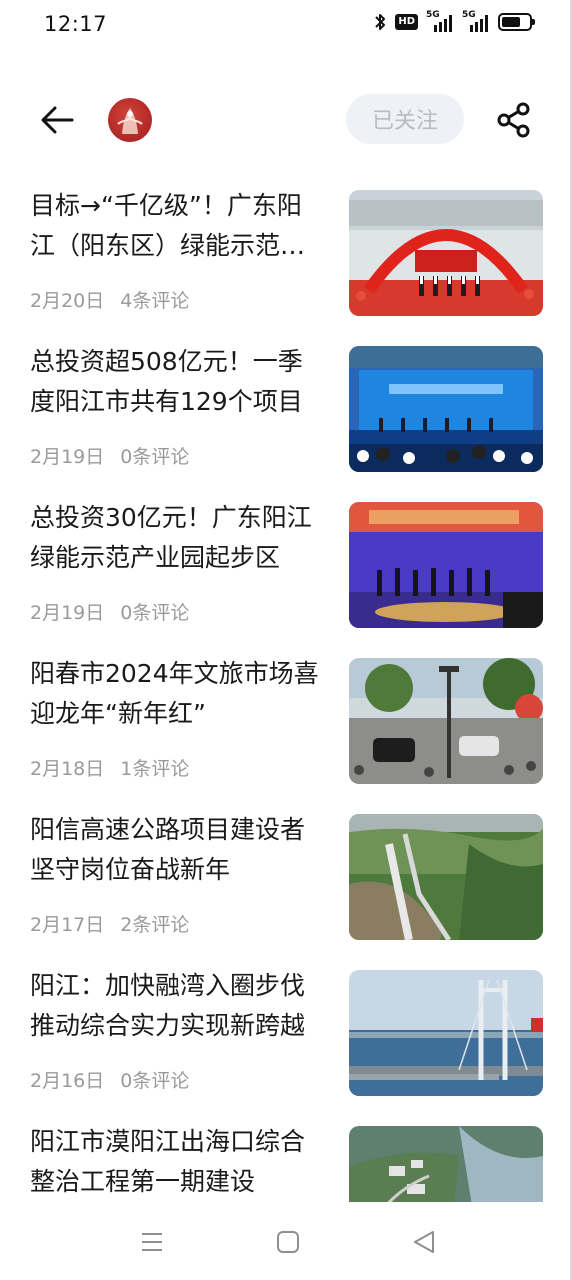 Image resolution: width=572 pixels, height=1280 pixels. I want to click on menu-icon, so click(152, 1242).